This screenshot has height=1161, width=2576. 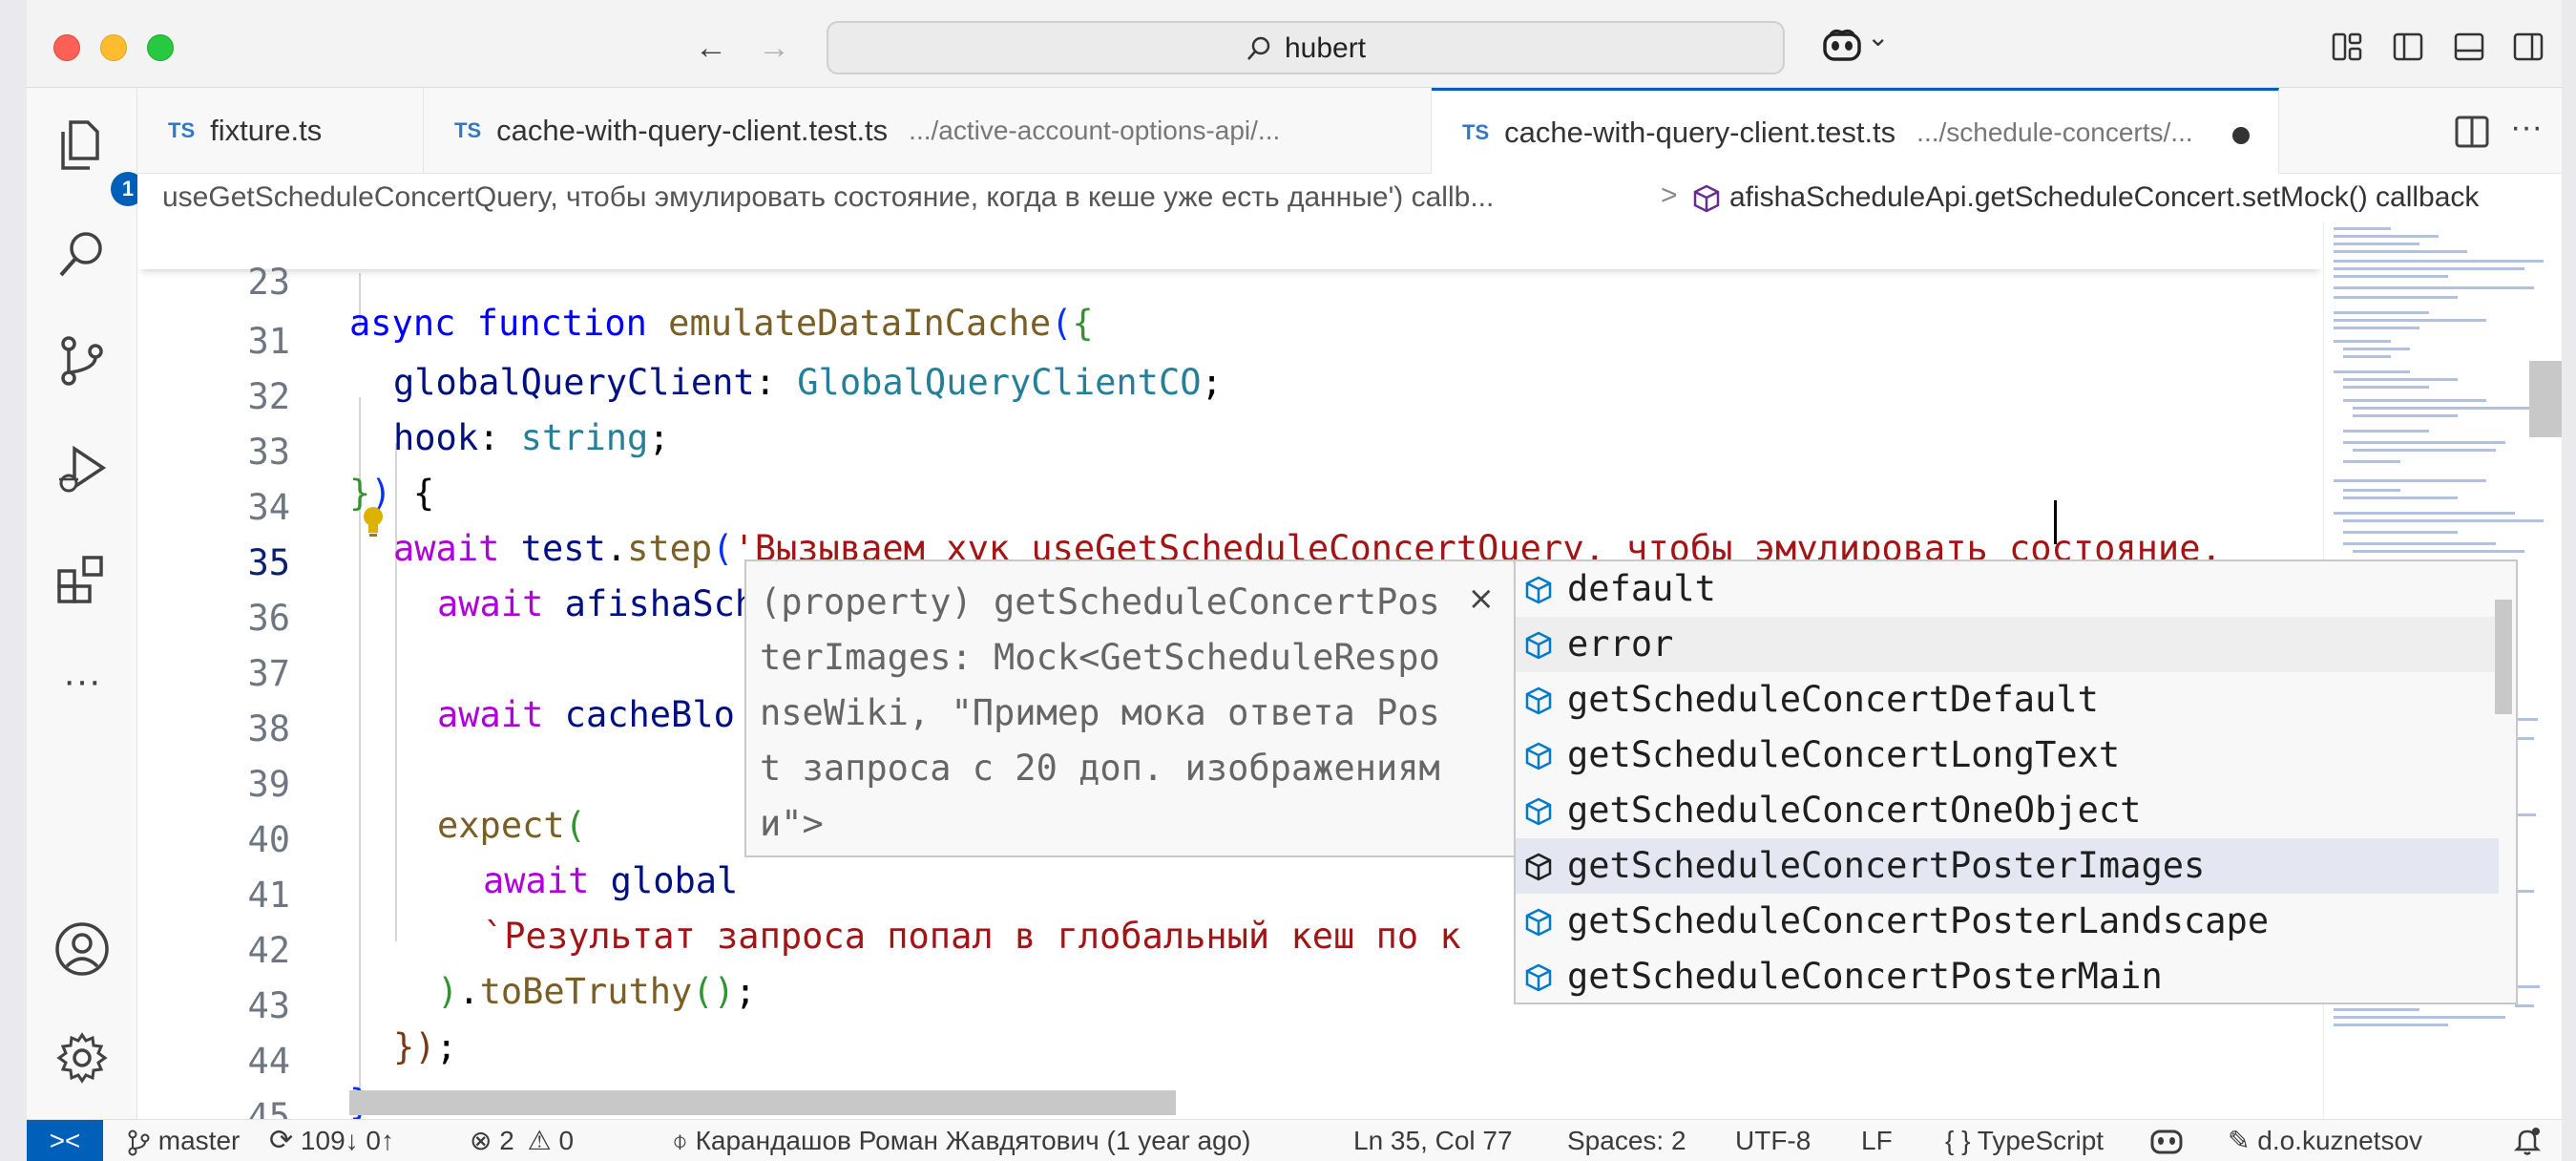 I want to click on tab-label: fixture.ts, so click(x=266, y=131).